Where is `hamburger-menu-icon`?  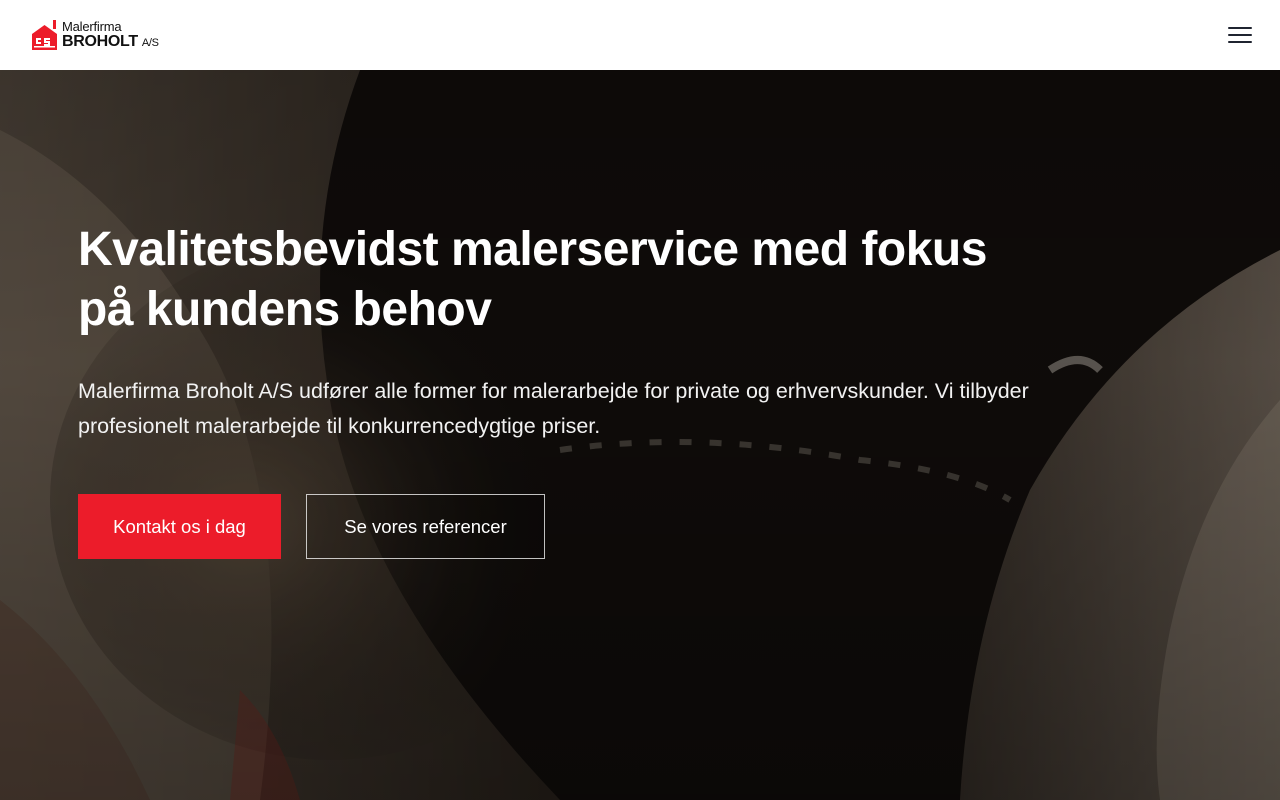 hamburger-menu-icon is located at coordinates (1241, 35).